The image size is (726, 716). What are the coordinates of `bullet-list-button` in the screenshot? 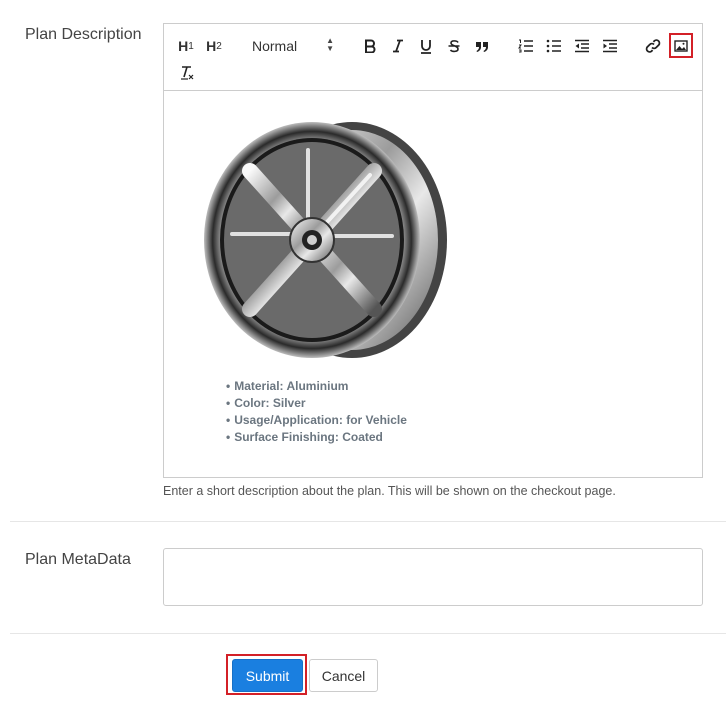 It's located at (554, 46).